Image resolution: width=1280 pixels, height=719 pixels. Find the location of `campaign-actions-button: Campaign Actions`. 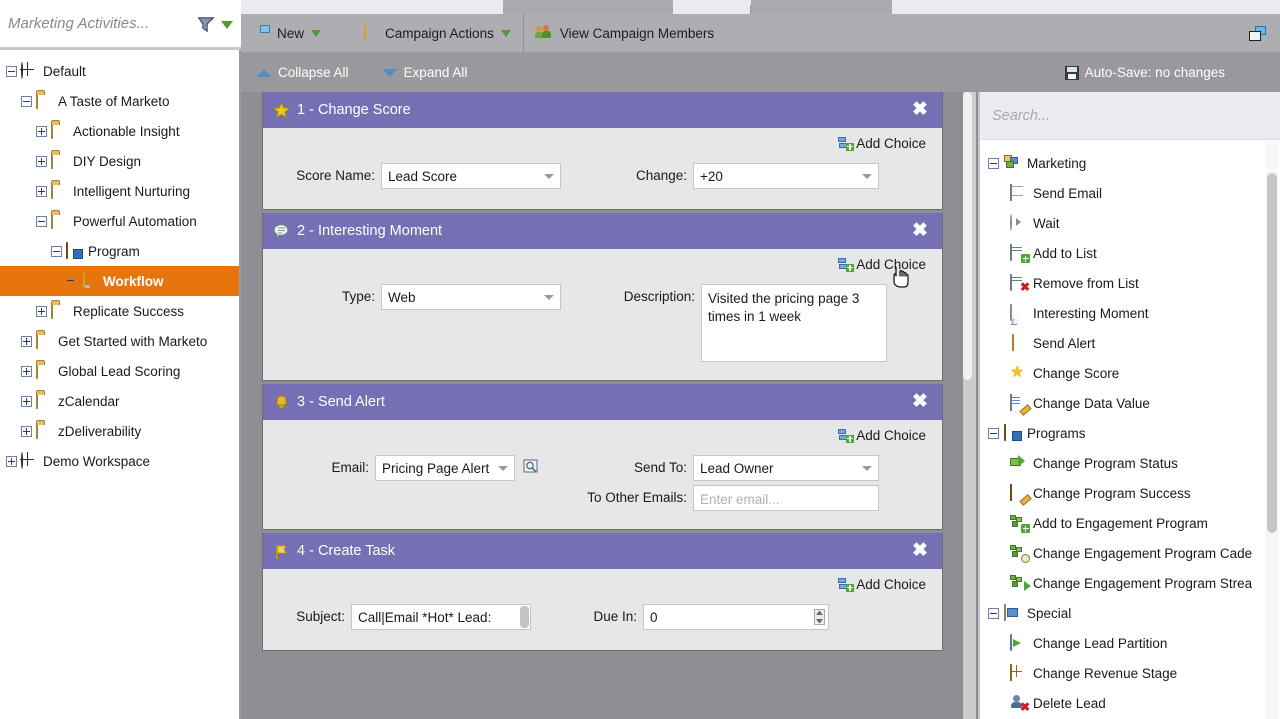

campaign-actions-button: Campaign Actions is located at coordinates (428, 33).